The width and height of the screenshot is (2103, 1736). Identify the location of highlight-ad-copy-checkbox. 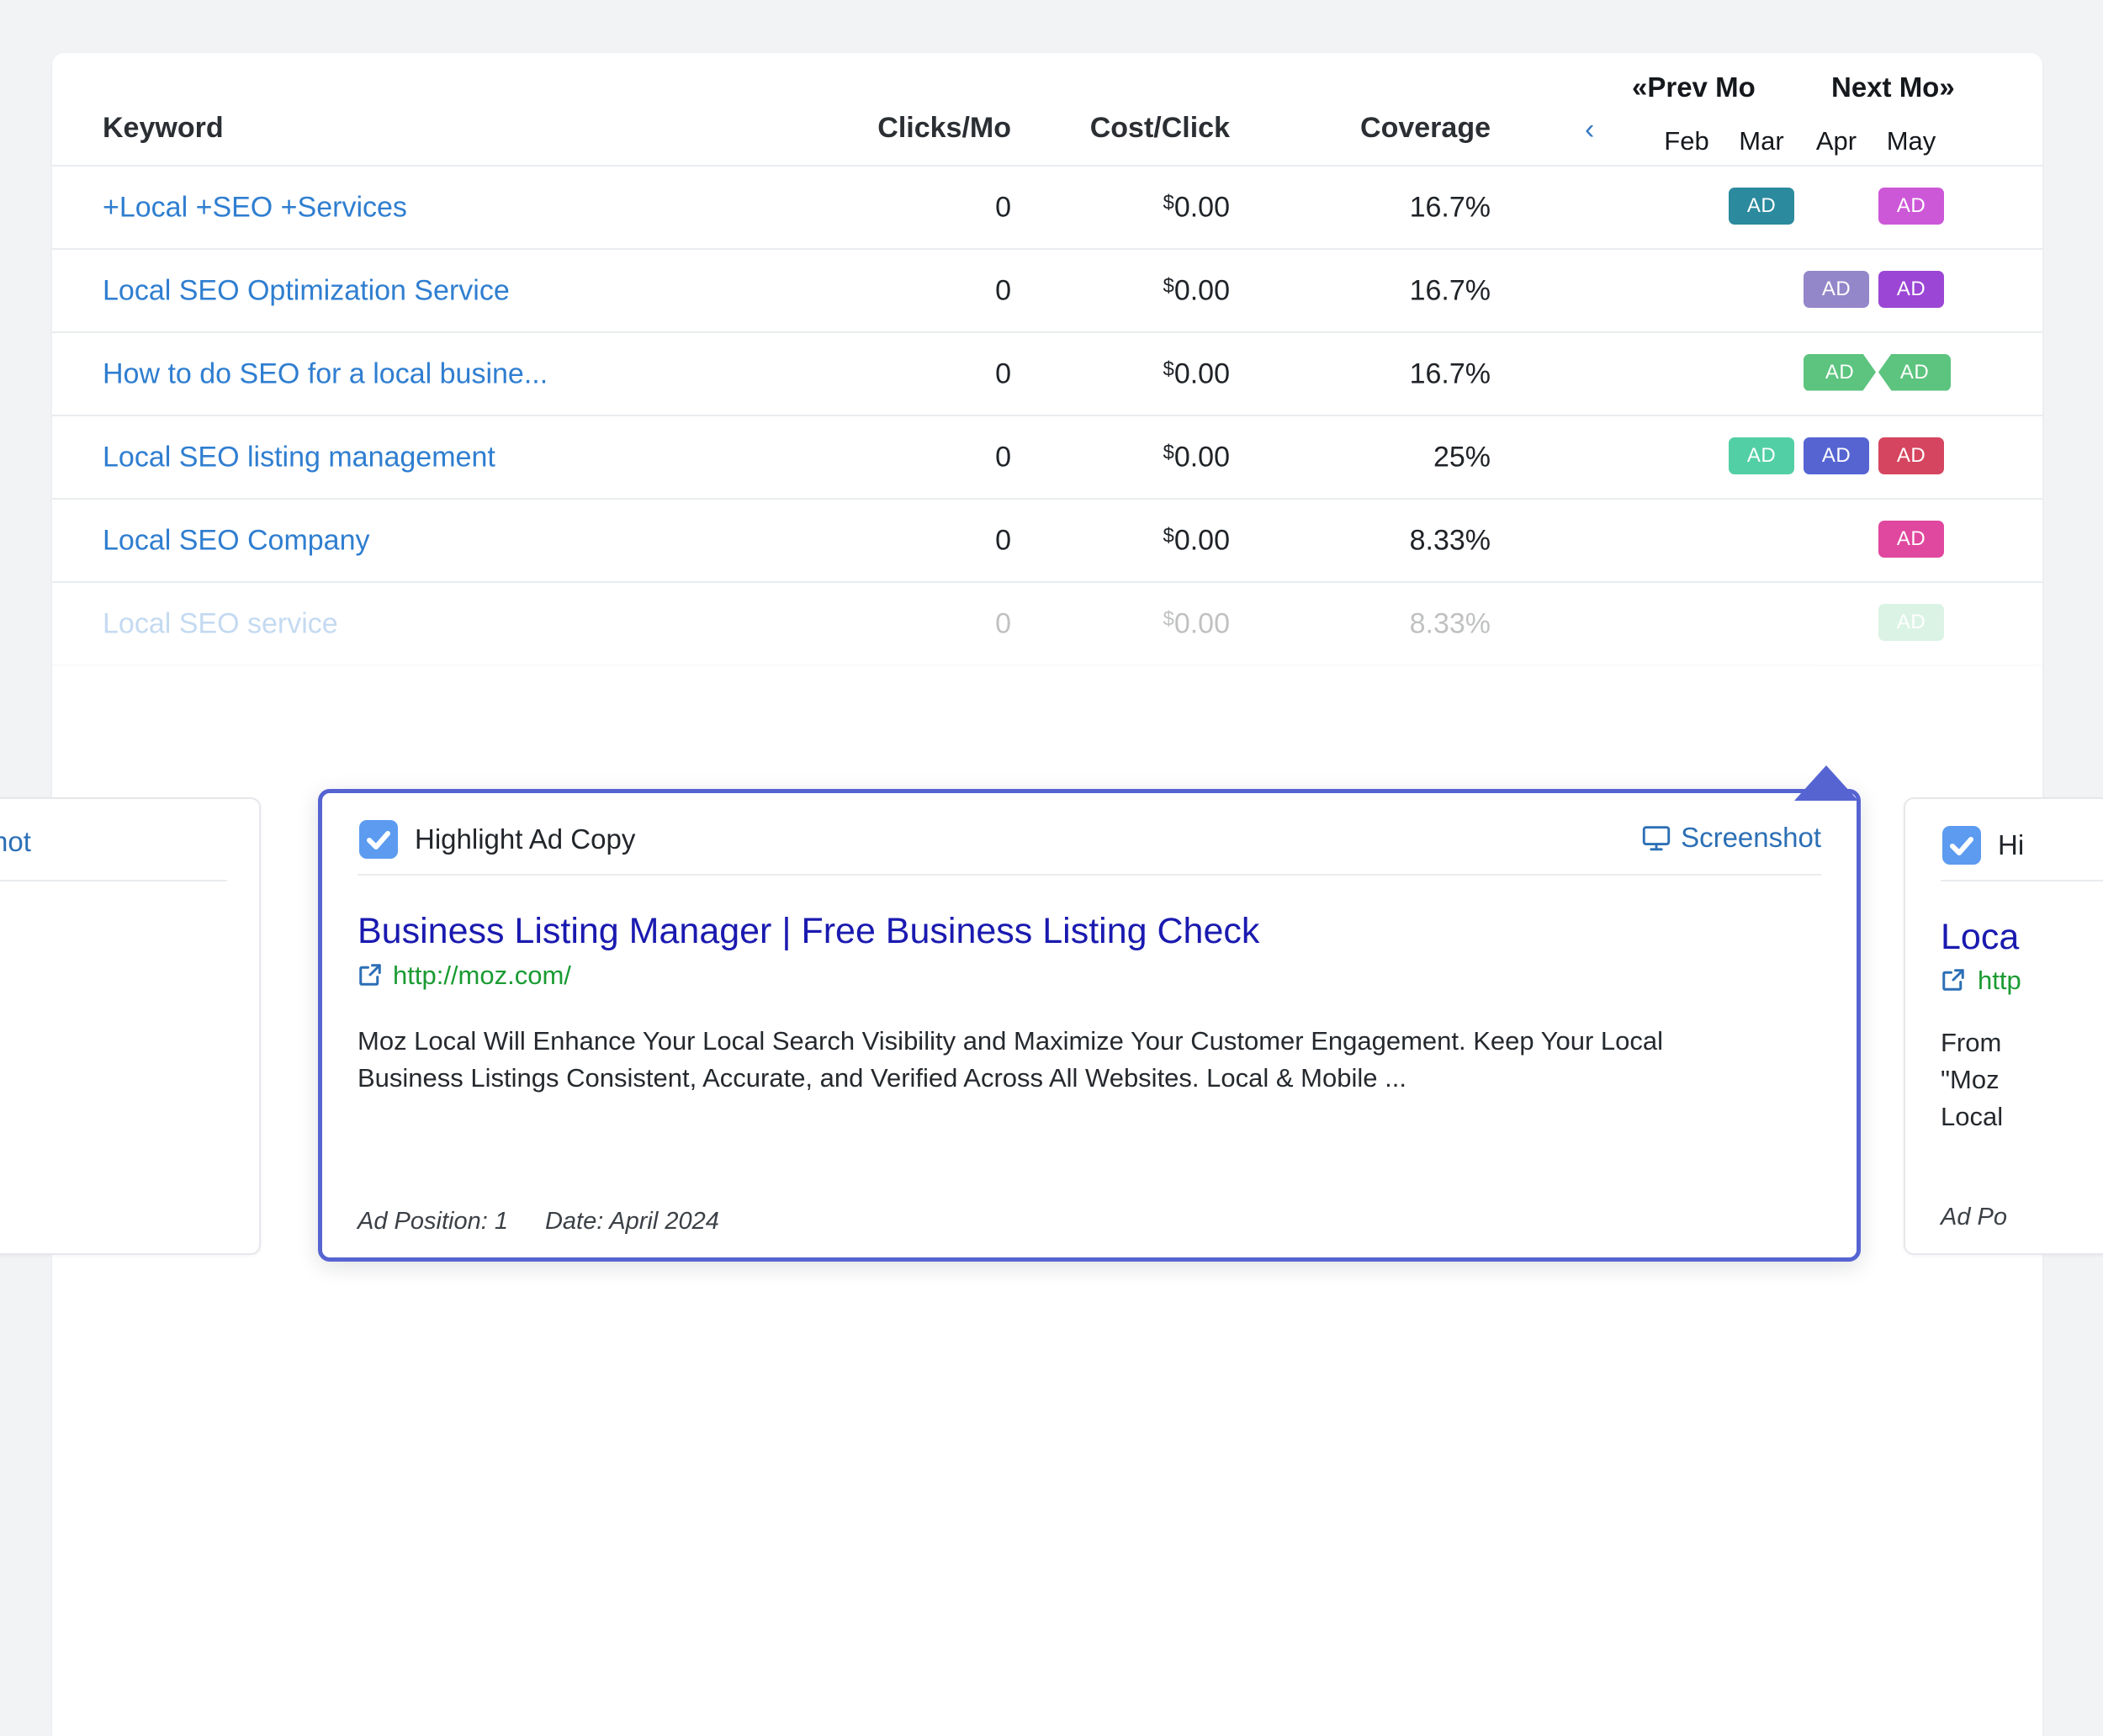
(378, 839).